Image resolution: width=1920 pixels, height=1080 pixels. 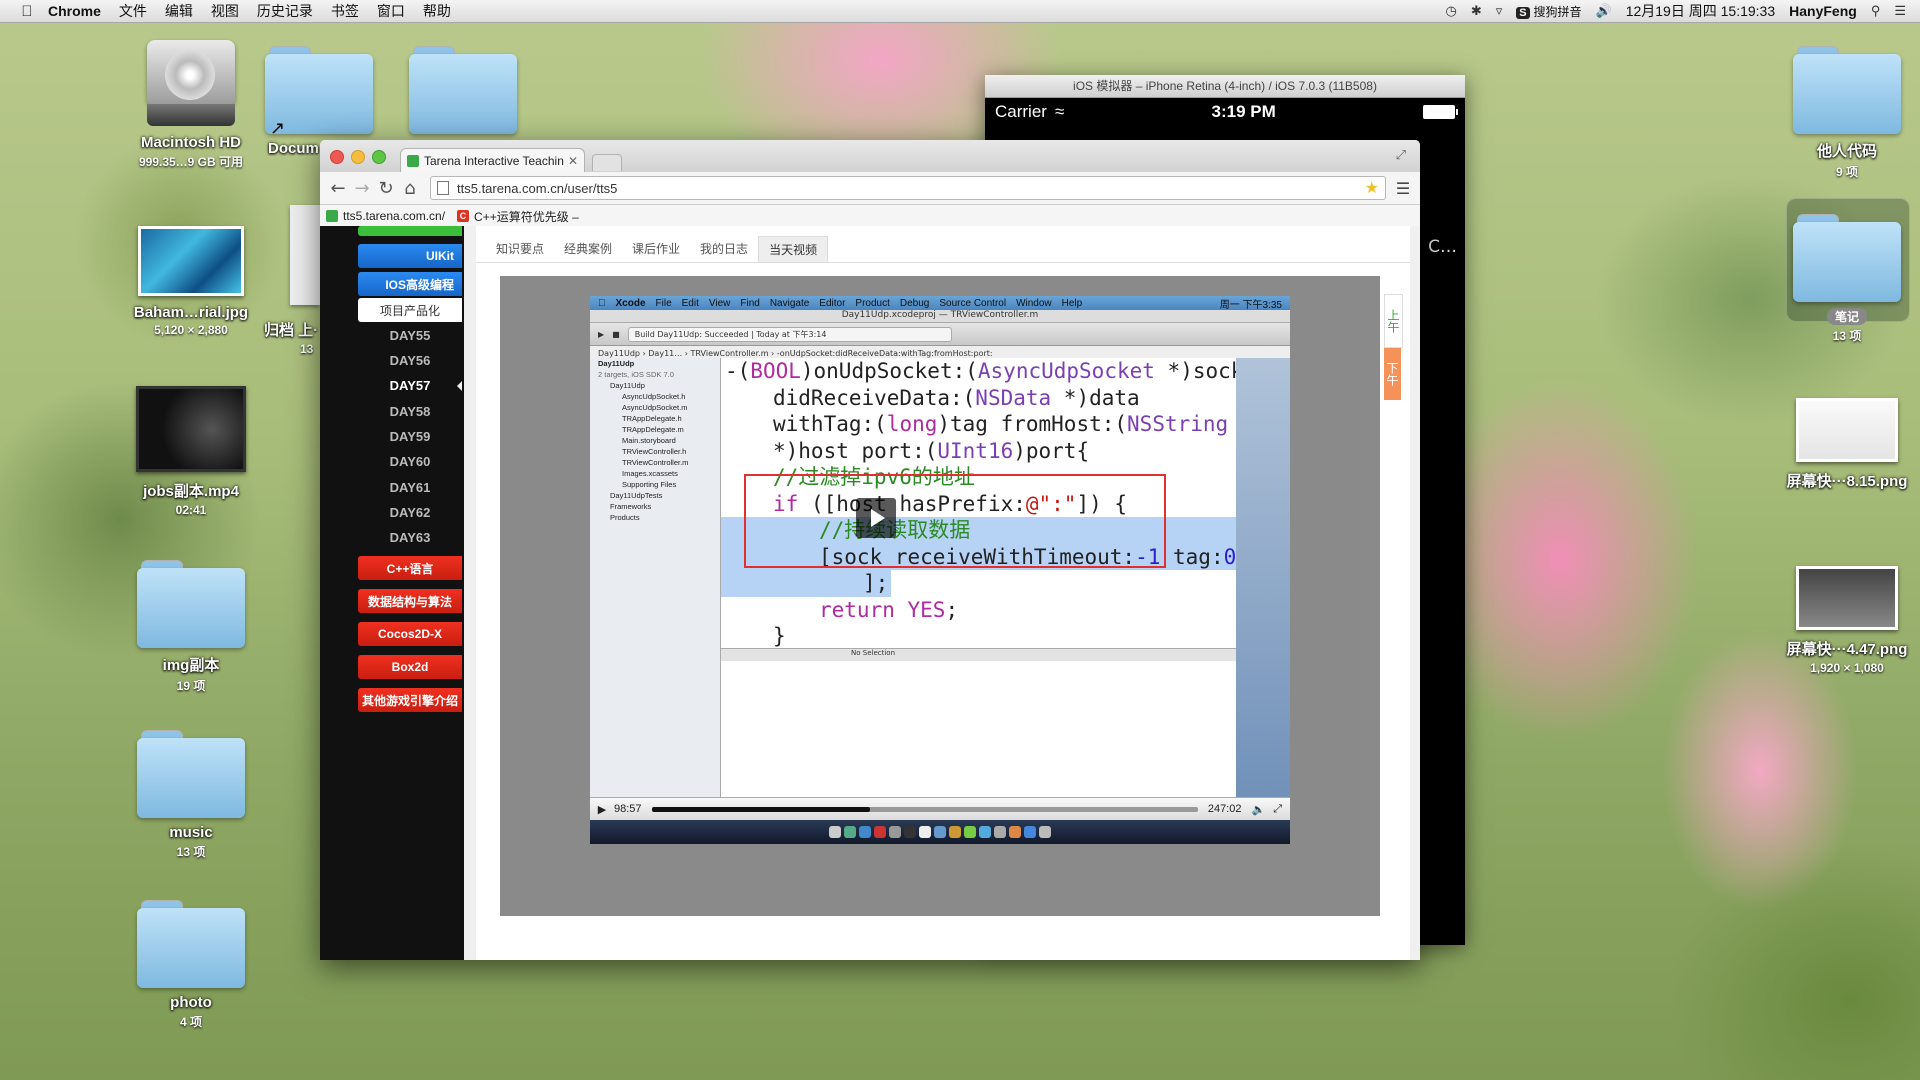 I want to click on sidebar-day-57: DAY57, so click(x=410, y=385).